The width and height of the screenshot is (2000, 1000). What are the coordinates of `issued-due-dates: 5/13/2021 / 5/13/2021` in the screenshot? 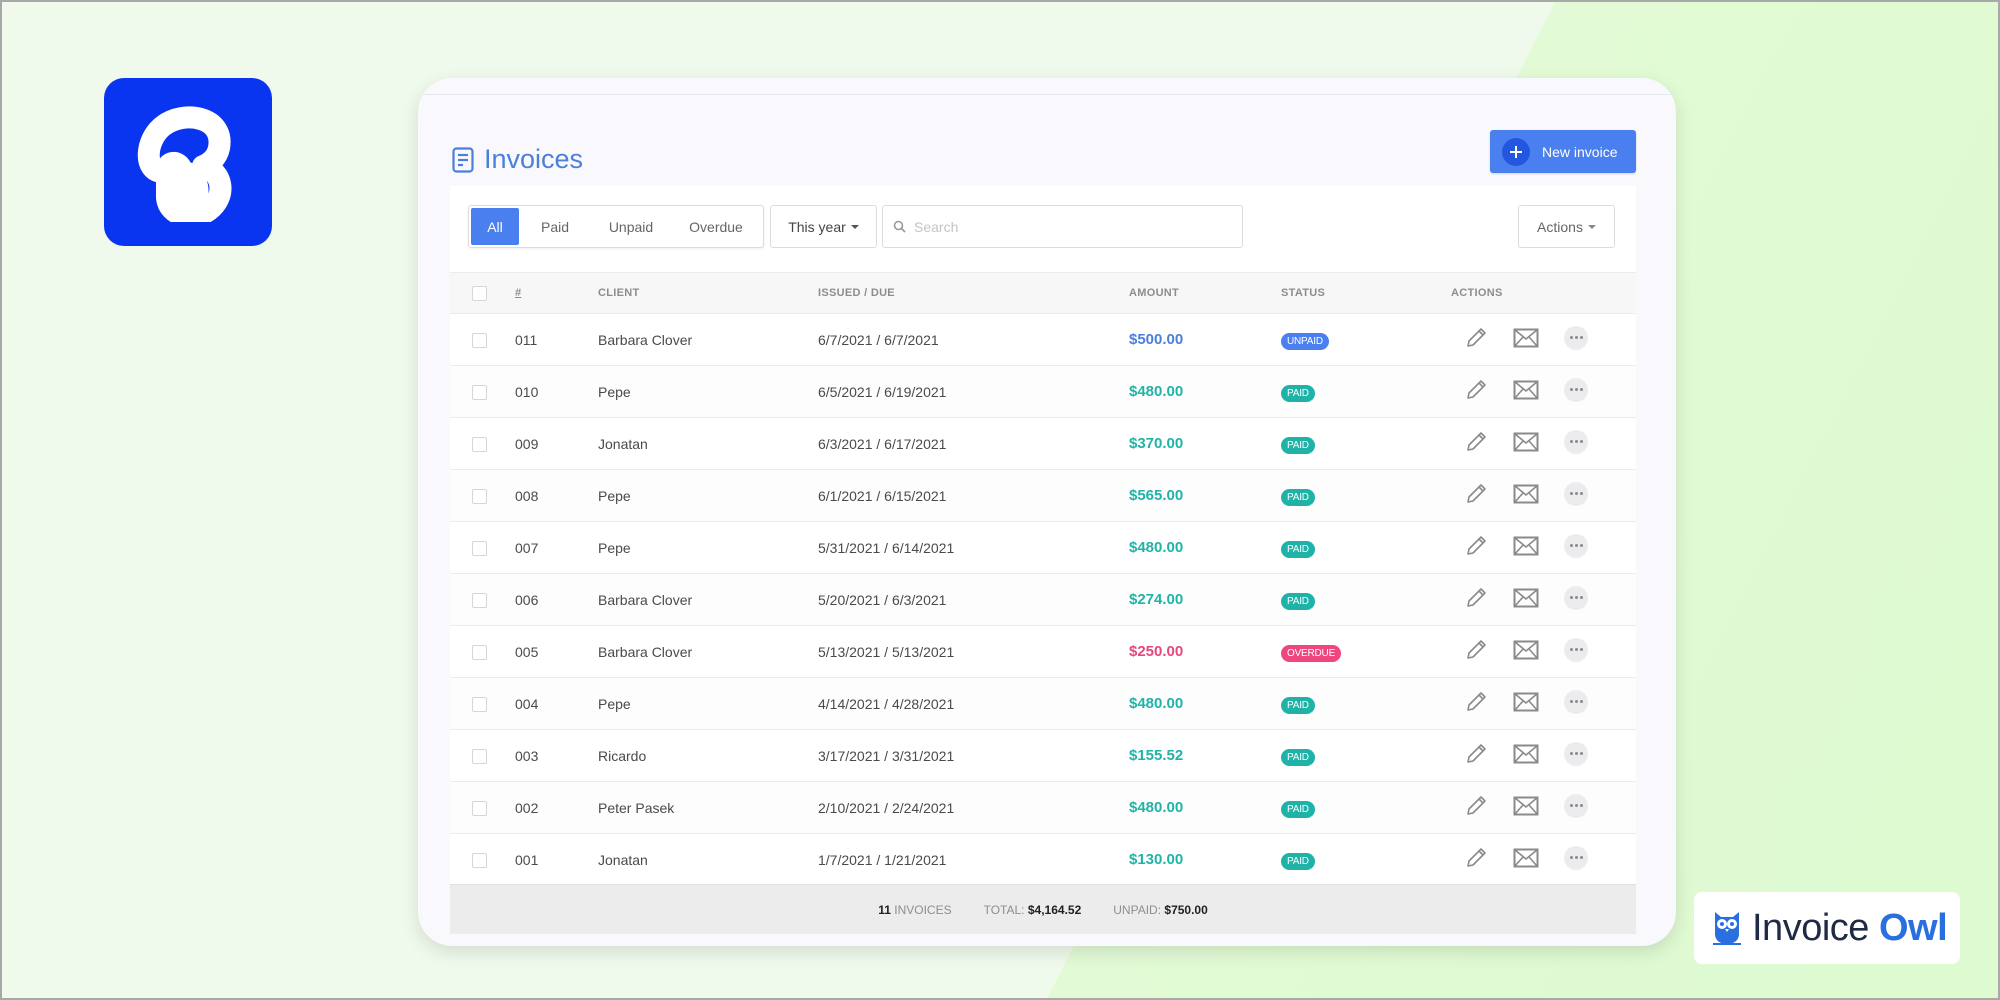 It's located at (886, 651).